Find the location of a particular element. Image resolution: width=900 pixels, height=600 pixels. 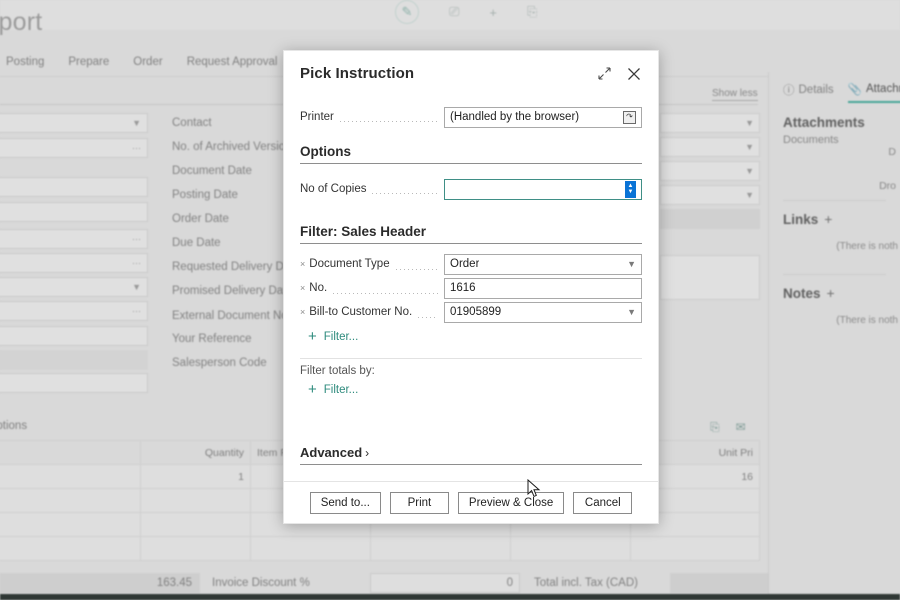

expand-icon is located at coordinates (604, 74).